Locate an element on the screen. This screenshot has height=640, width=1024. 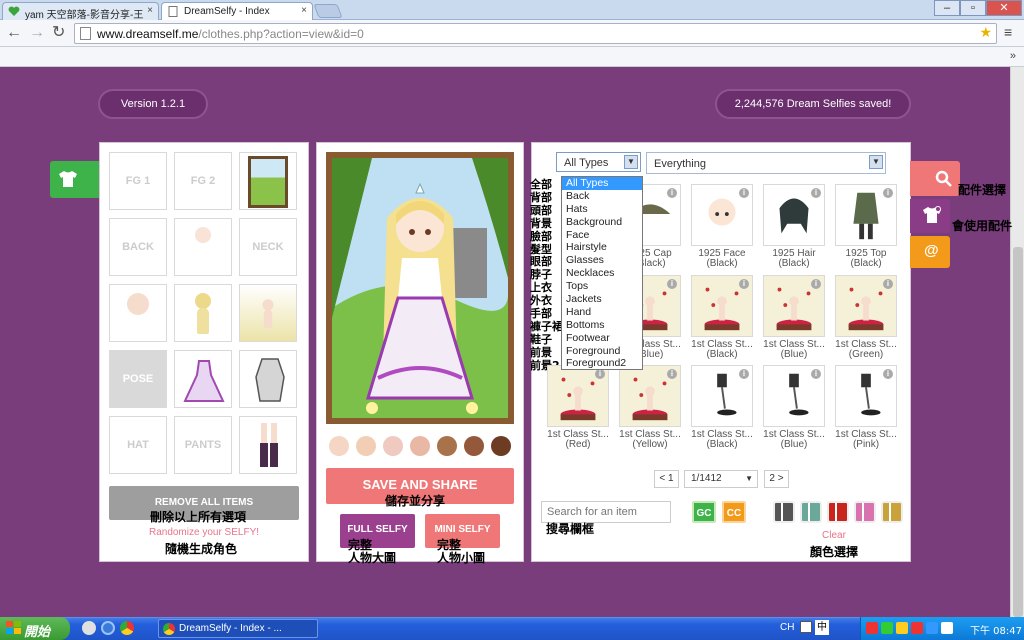
reload-icon: ↻ is located at coordinates (58, 33).